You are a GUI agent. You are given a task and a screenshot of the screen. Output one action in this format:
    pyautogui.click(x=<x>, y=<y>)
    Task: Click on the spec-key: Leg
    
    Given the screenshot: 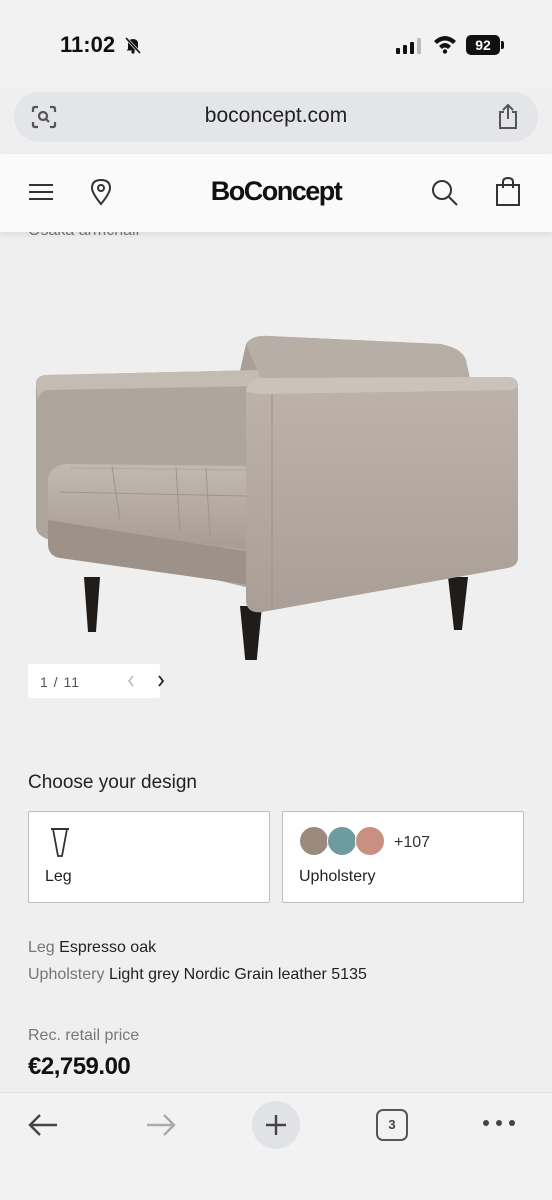 What is the action you would take?
    pyautogui.click(x=41, y=947)
    